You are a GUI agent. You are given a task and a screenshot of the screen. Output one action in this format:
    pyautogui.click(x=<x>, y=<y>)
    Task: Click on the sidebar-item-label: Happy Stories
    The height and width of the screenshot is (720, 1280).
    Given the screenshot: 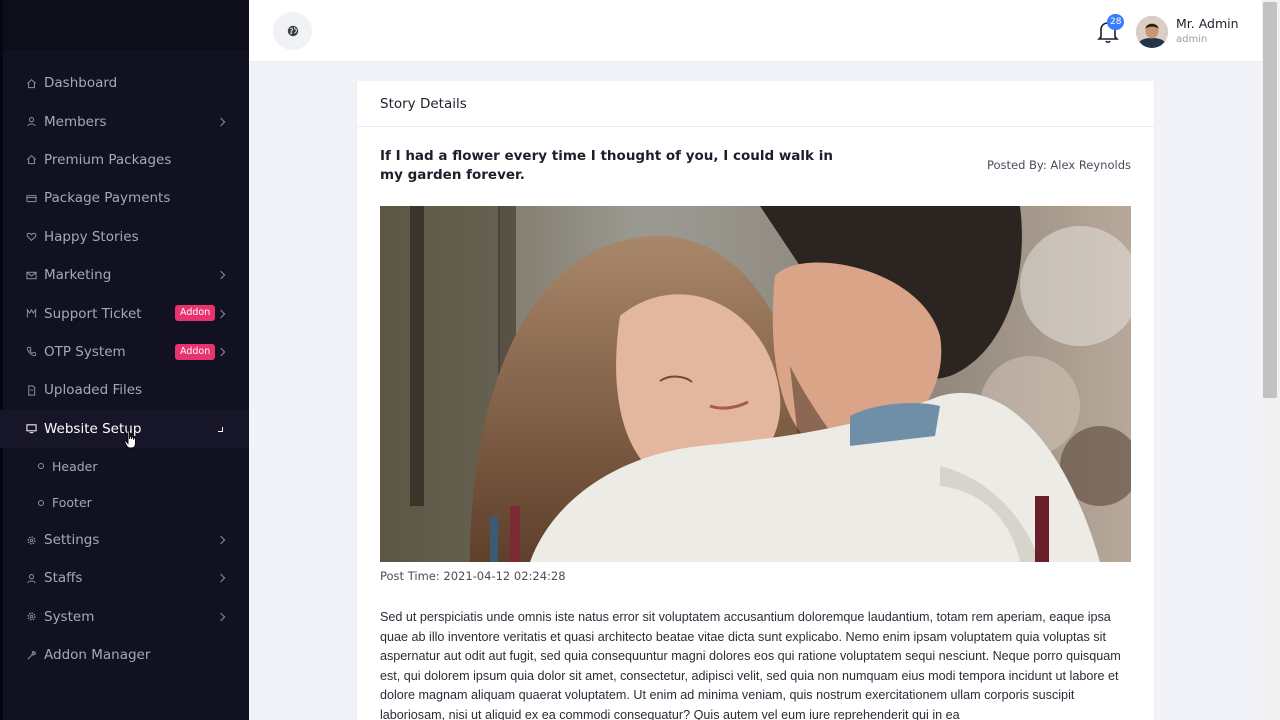 What is the action you would take?
    pyautogui.click(x=91, y=236)
    